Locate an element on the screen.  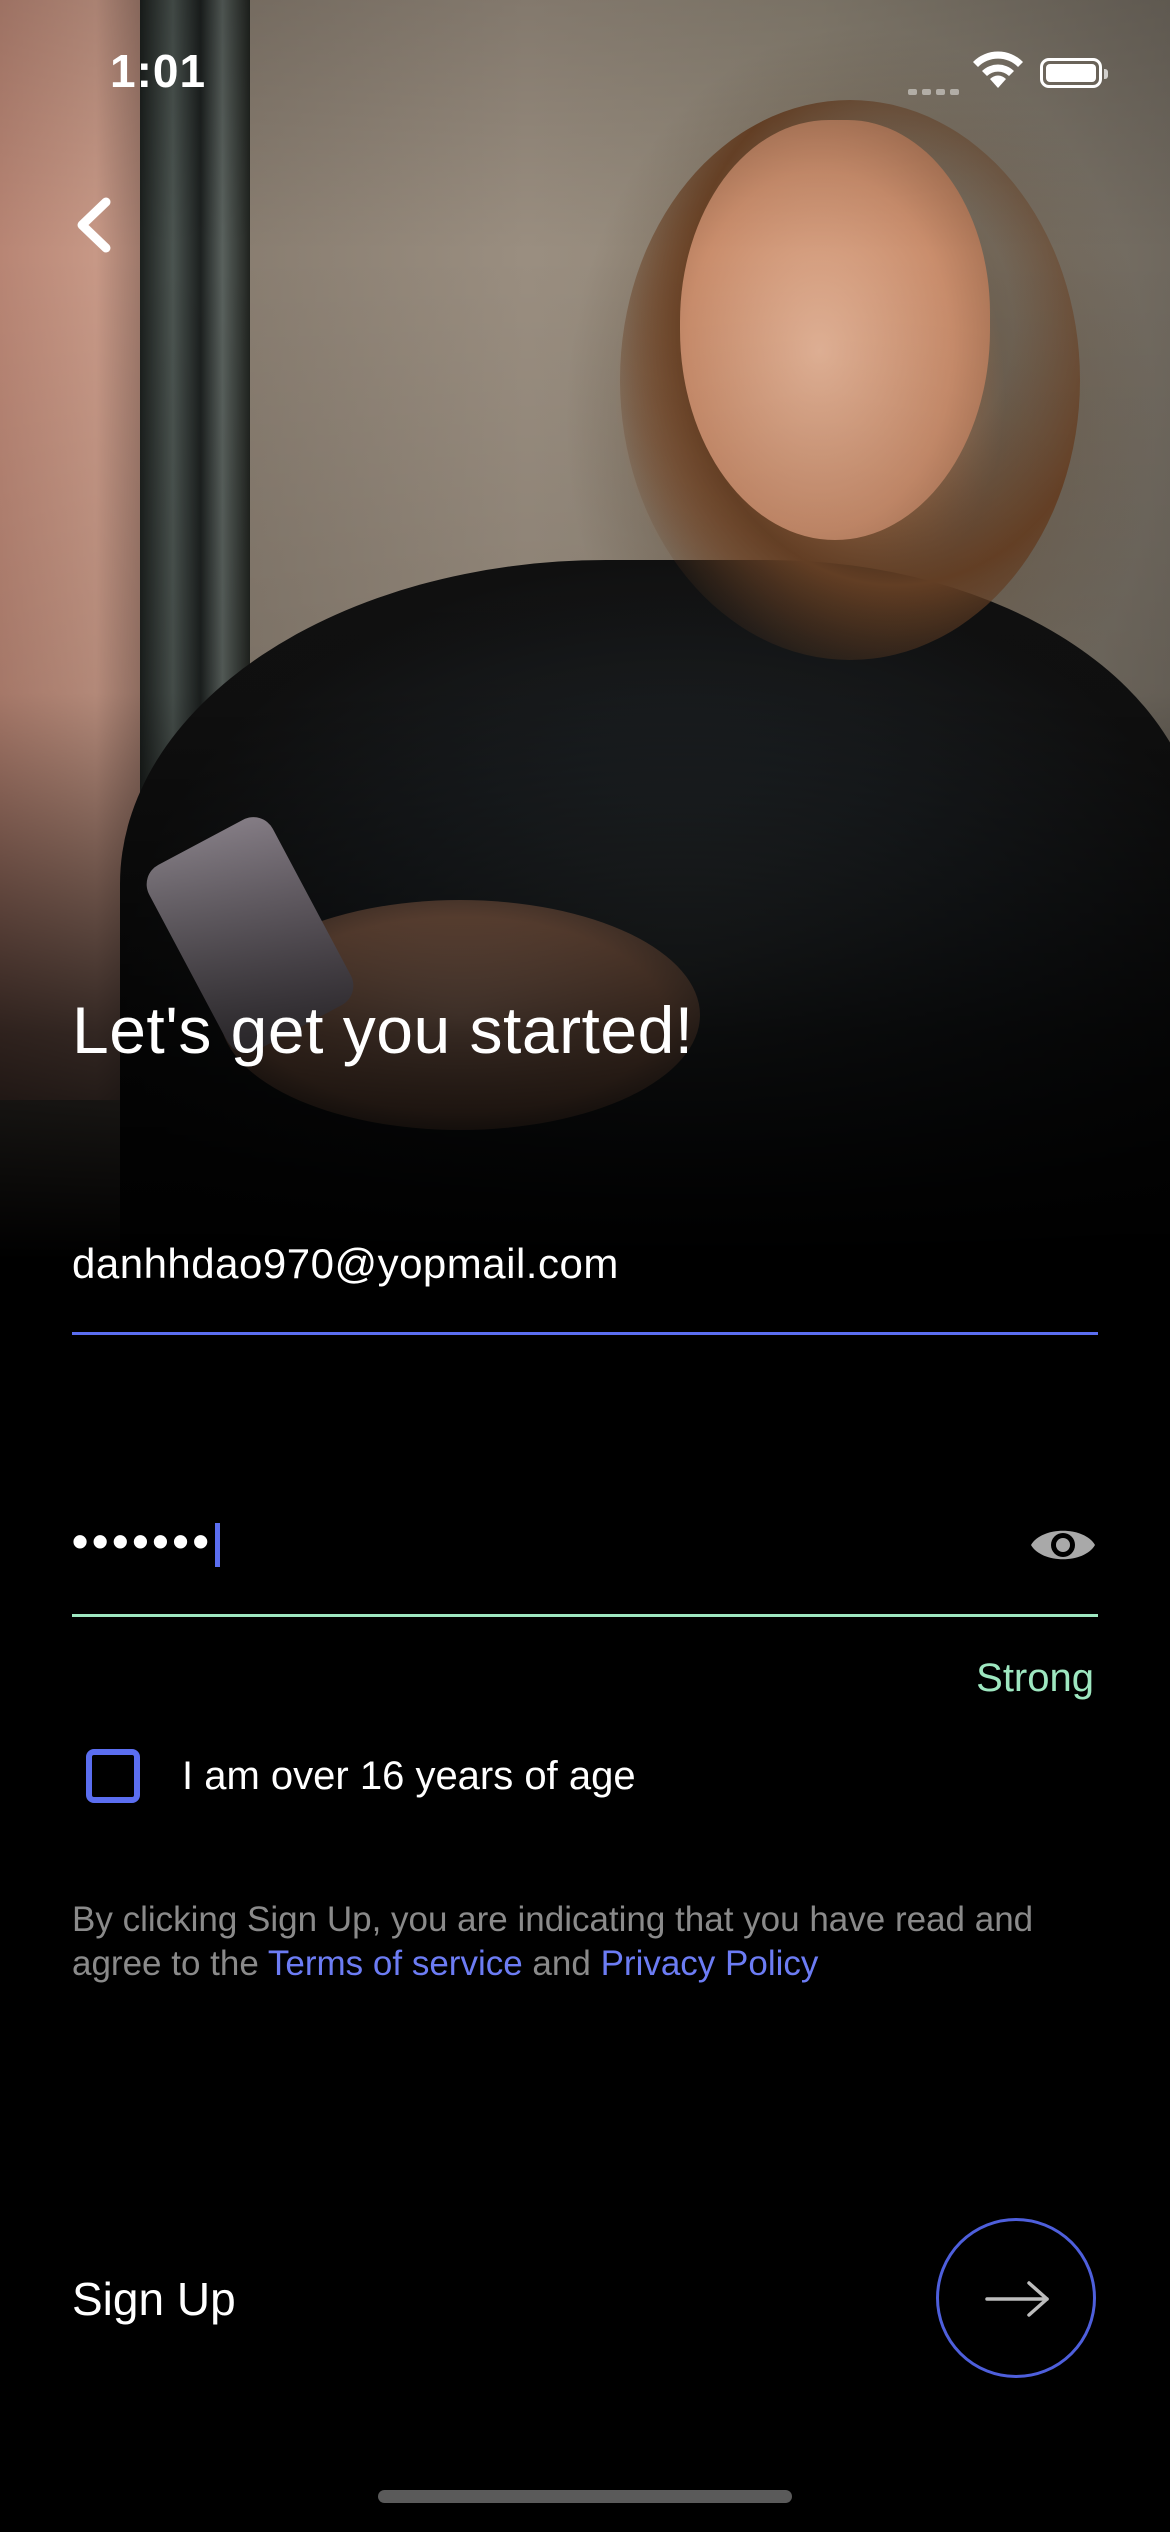
sign-up-button is located at coordinates (1016, 2298).